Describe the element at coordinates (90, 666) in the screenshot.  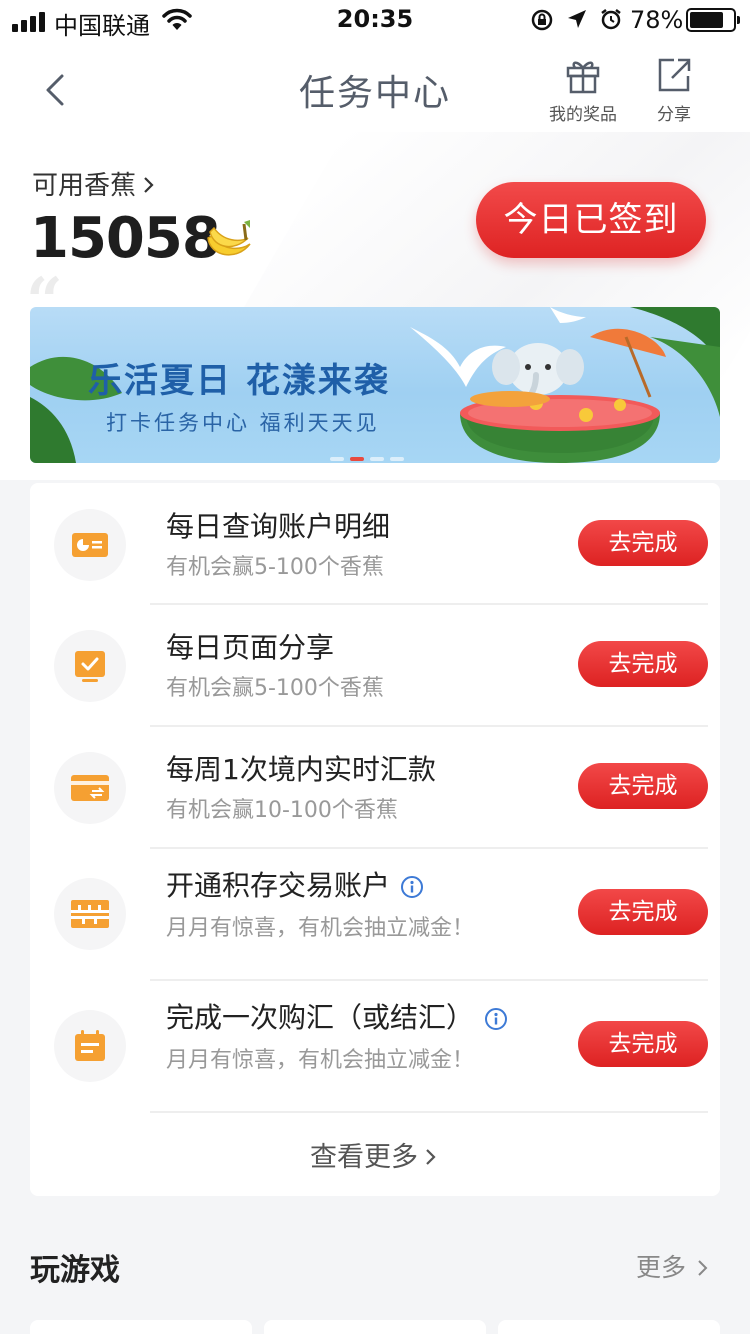
I see `share-page-icon` at that location.